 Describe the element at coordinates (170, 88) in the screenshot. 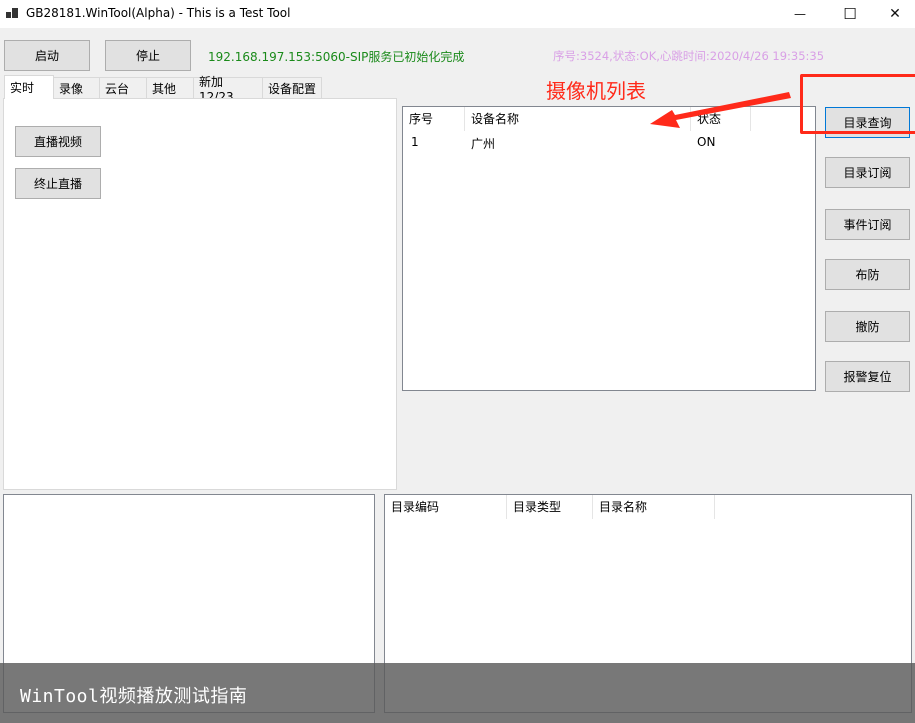

I see `tab-other: 其他` at that location.